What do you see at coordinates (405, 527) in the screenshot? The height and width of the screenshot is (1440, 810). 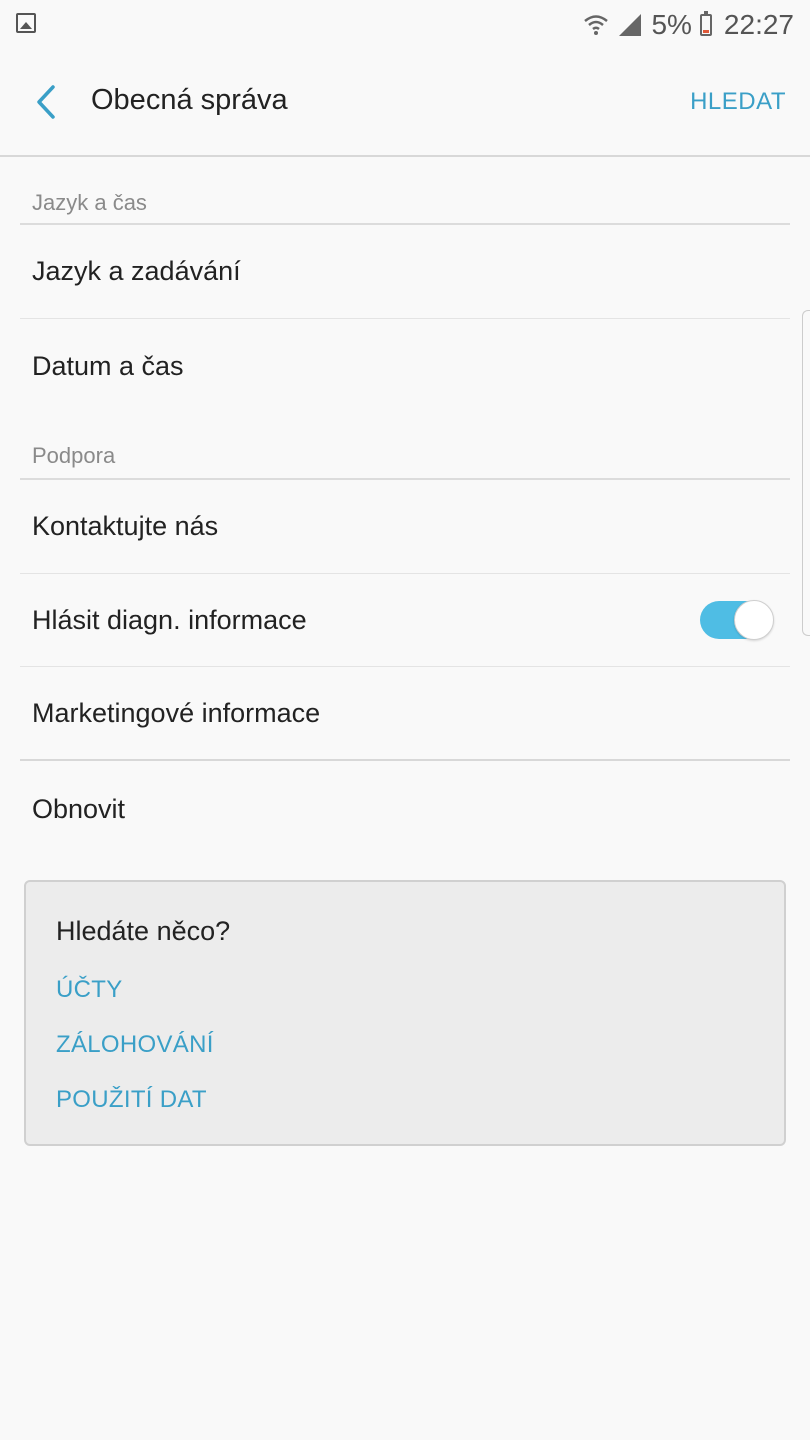 I see `list-item-contact-us: Kontaktujte nás` at bounding box center [405, 527].